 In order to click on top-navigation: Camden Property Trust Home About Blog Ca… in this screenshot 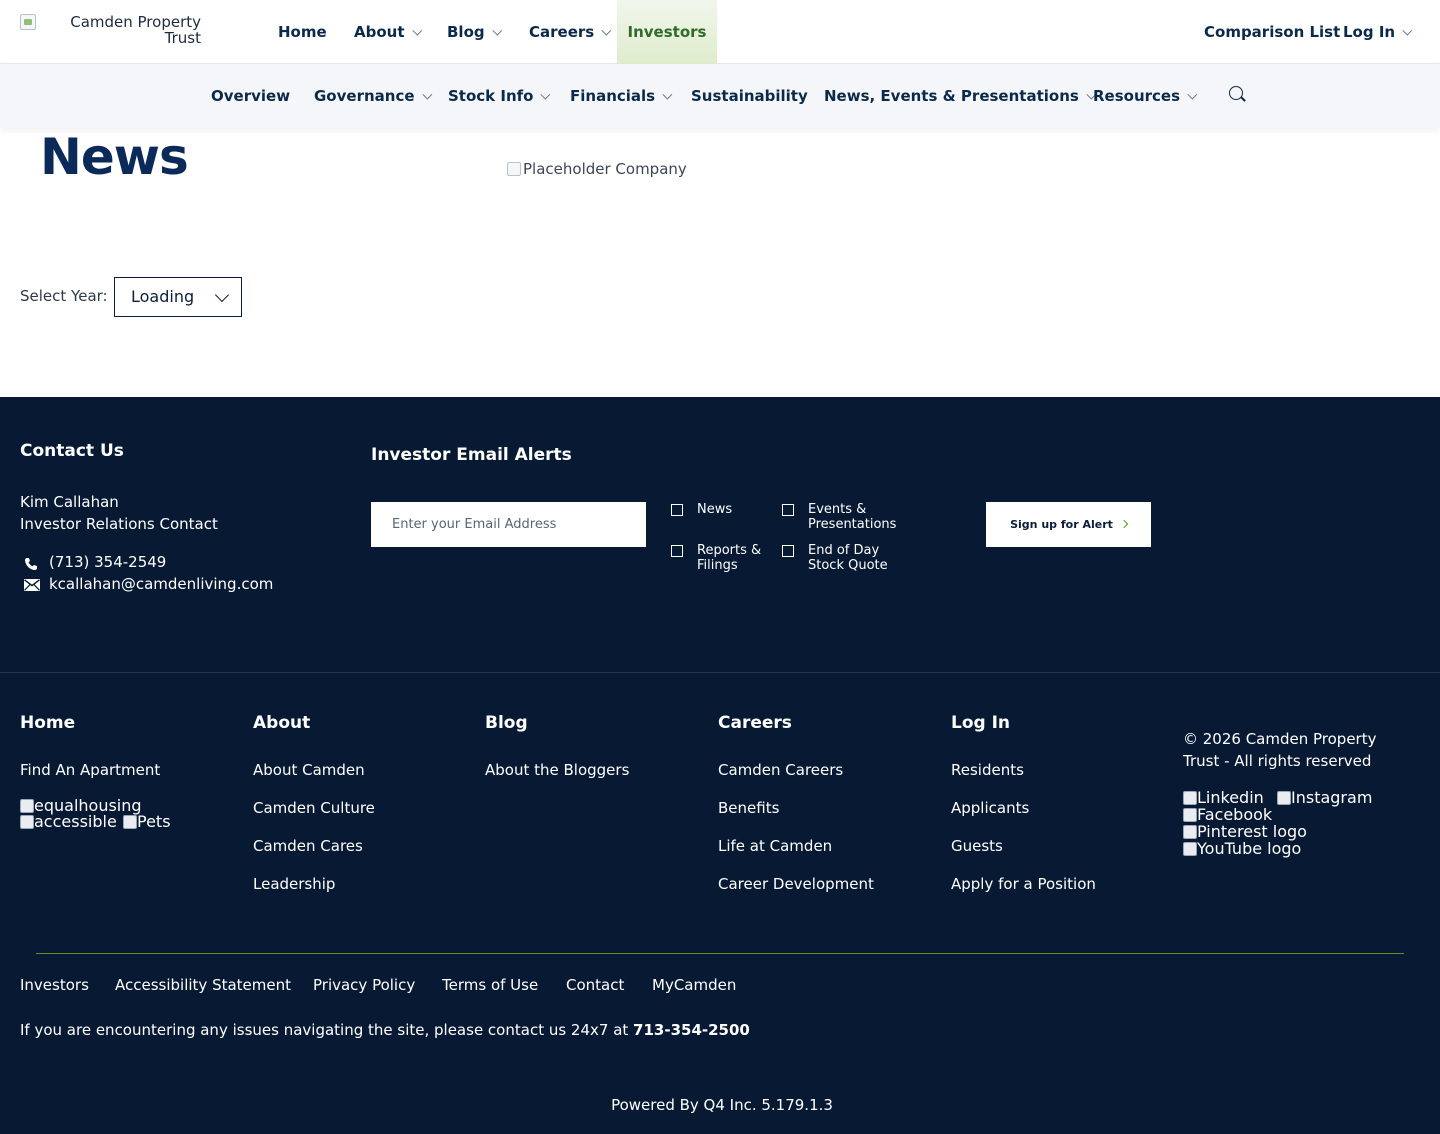, I will do `click(720, 32)`.